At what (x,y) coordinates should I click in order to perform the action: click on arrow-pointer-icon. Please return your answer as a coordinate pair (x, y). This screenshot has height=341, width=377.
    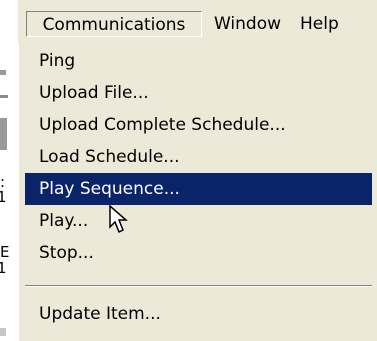
    Looking at the image, I should click on (118, 219).